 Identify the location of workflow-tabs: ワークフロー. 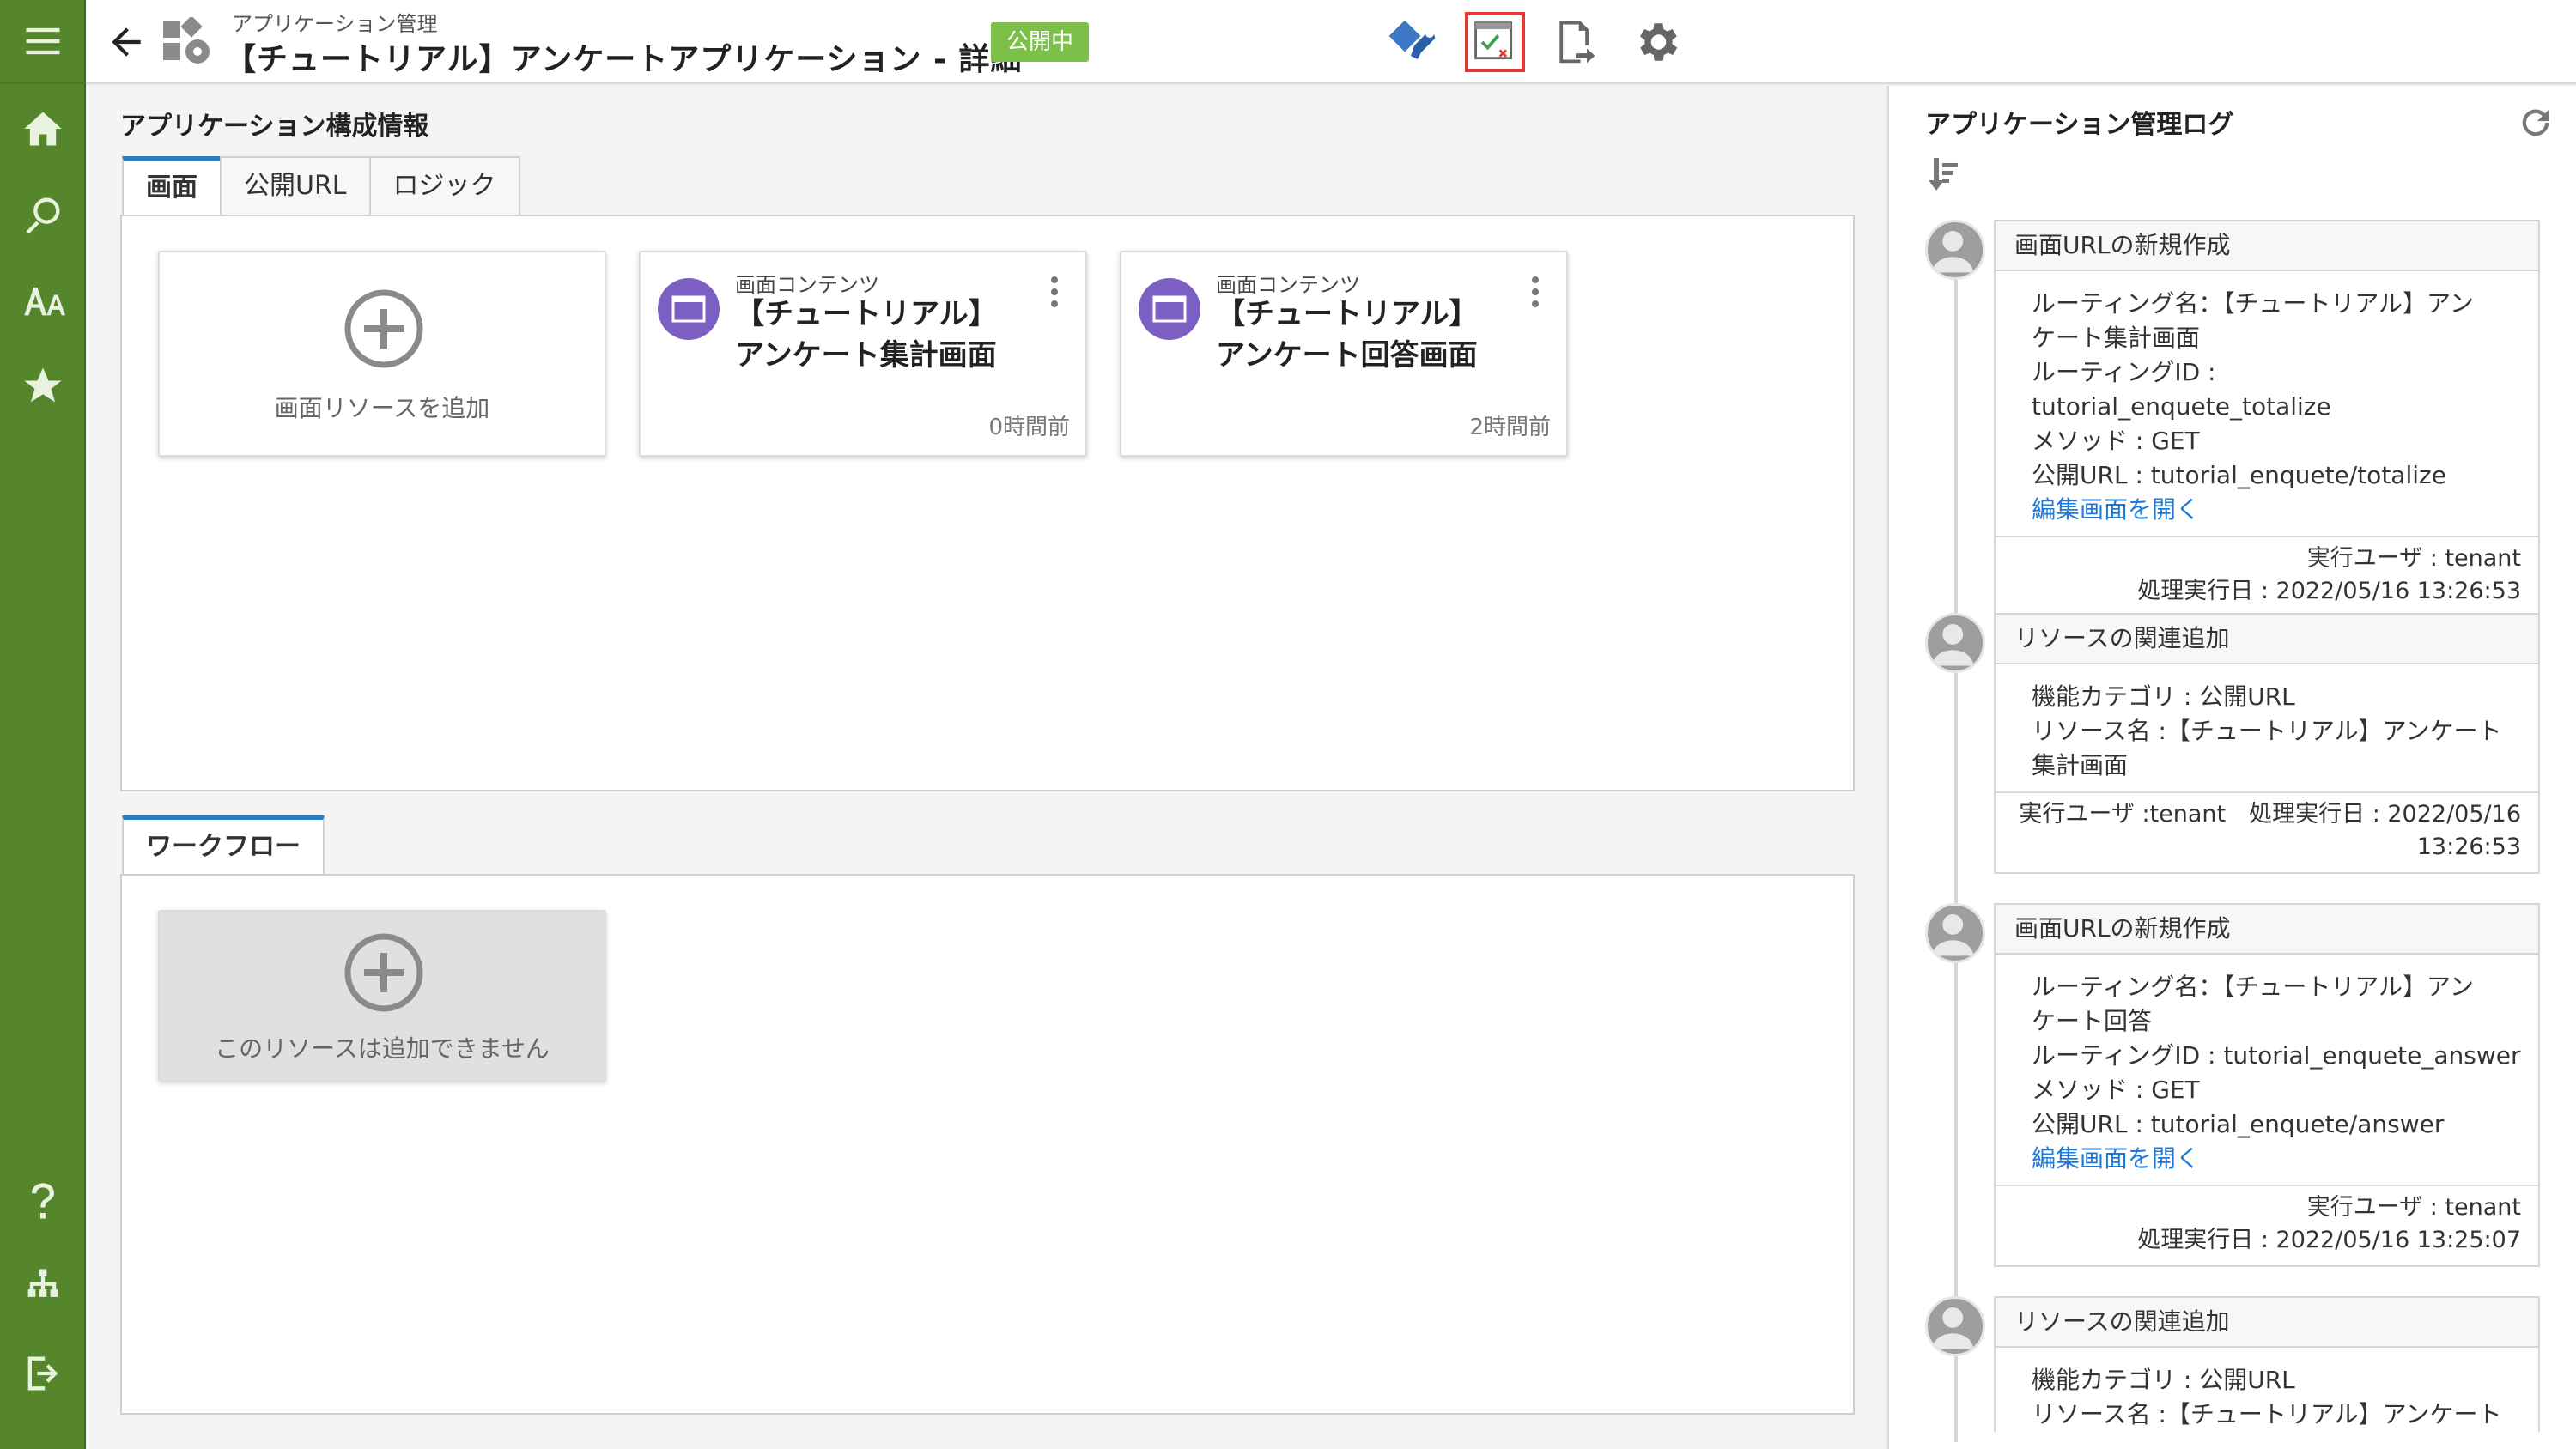
(223, 845).